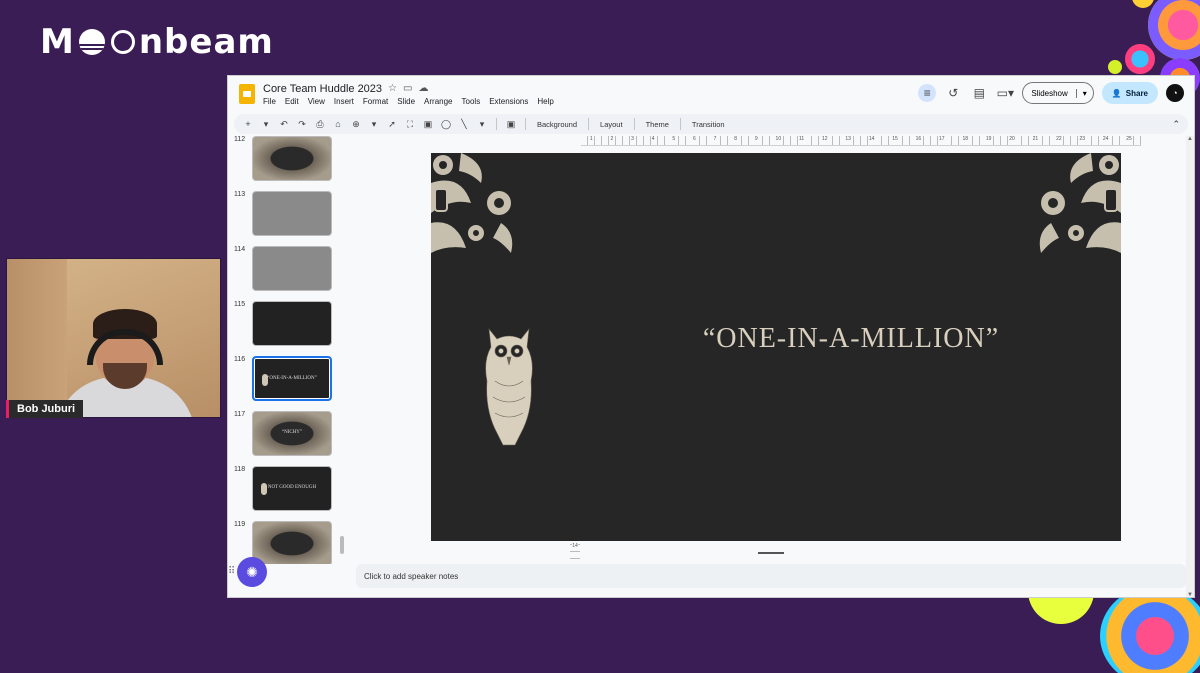  Describe the element at coordinates (657, 124) in the screenshot. I see `theme-button: Theme` at that location.